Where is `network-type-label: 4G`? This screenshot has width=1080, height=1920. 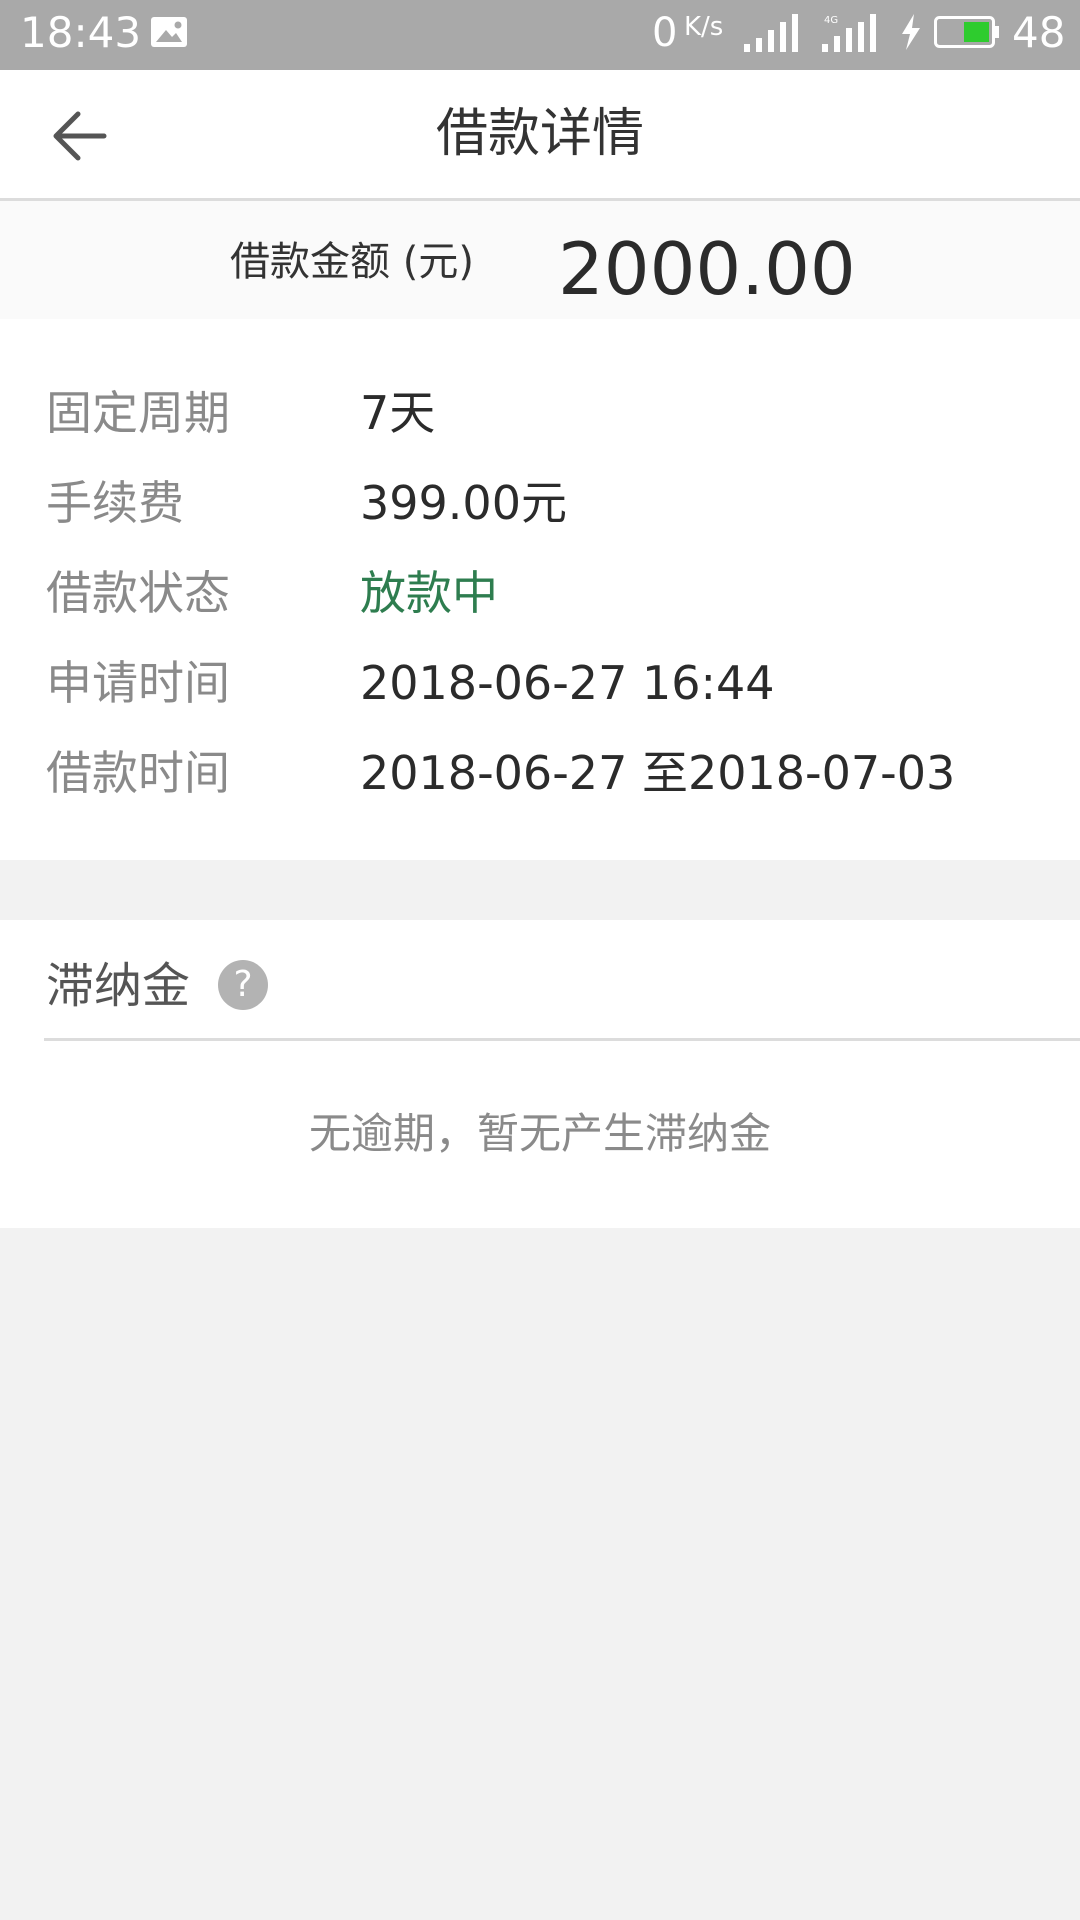 network-type-label: 4G is located at coordinates (831, 20).